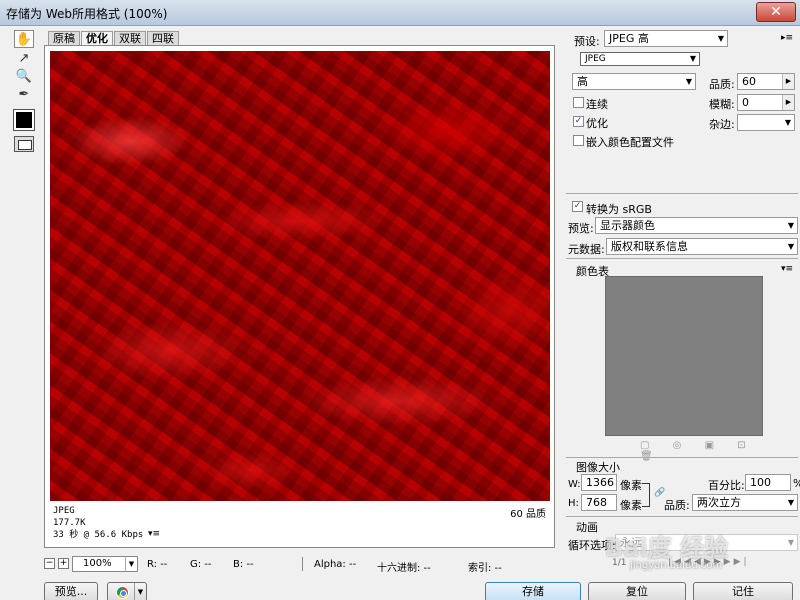 The image size is (800, 600). I want to click on hand-icon: ✋, so click(24, 39).